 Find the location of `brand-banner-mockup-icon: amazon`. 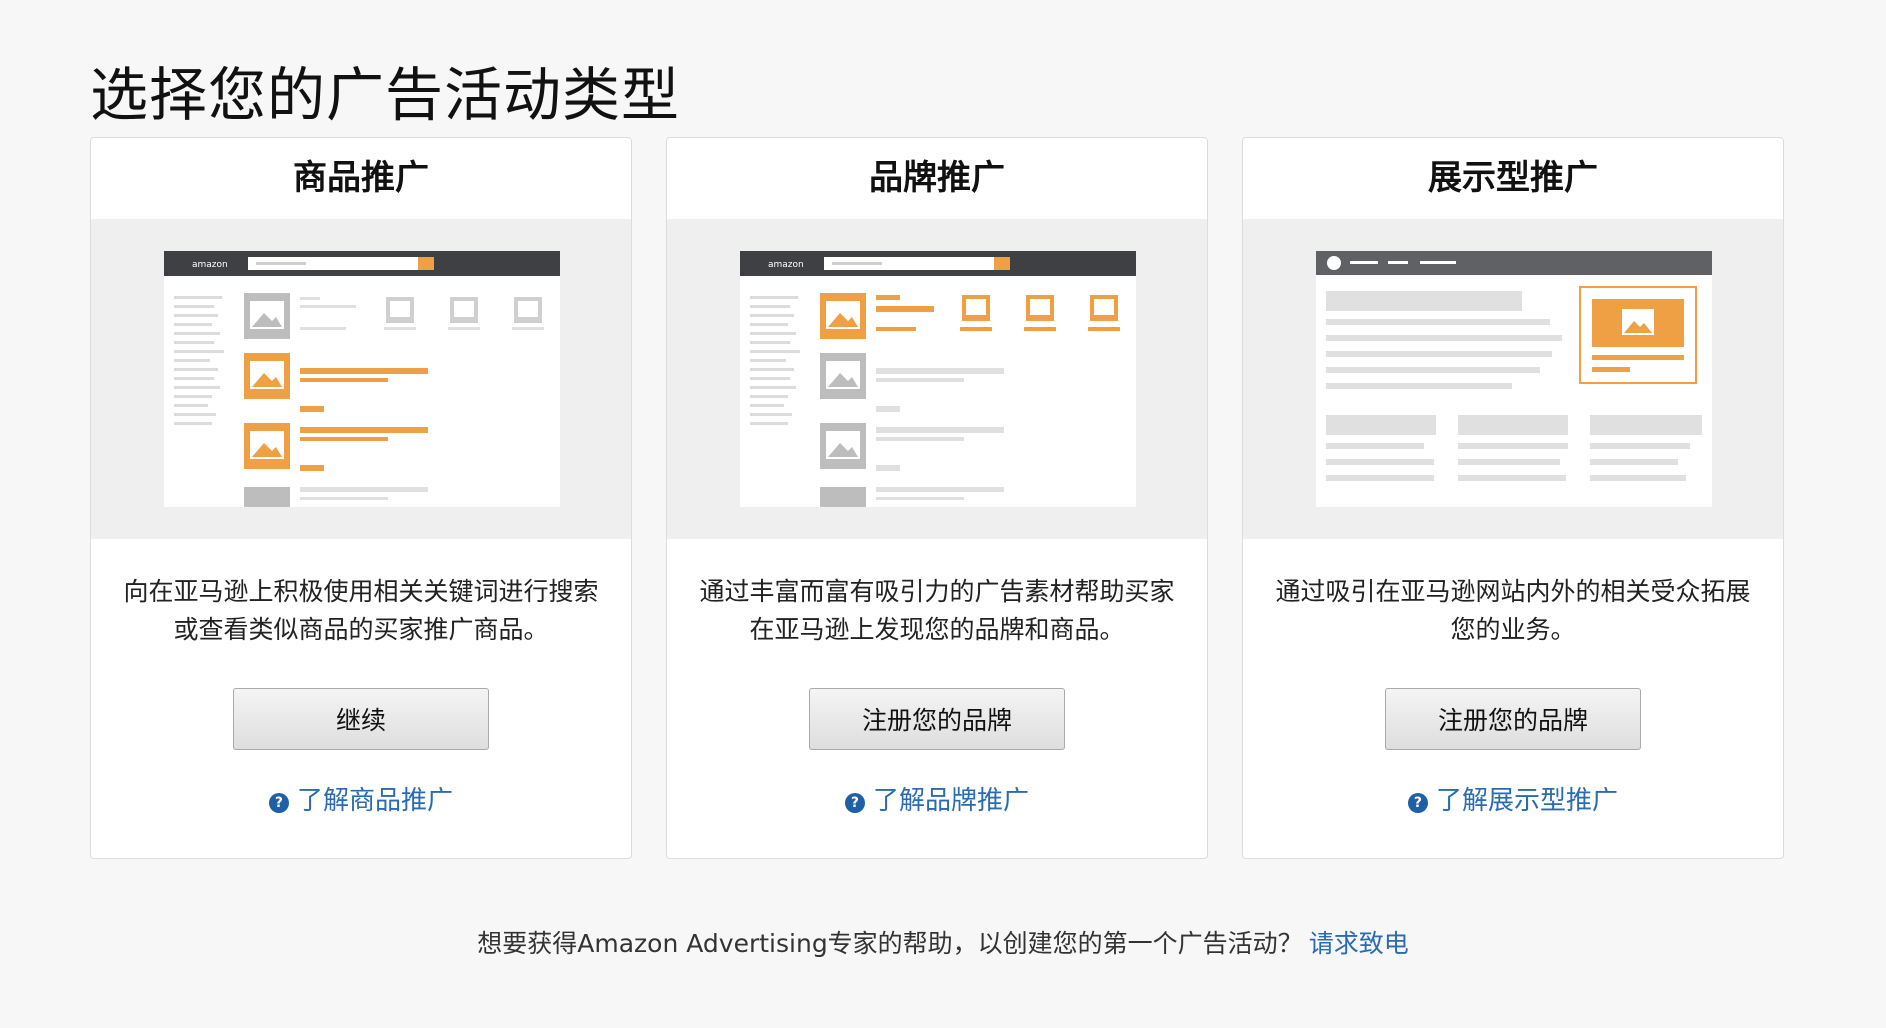

brand-banner-mockup-icon: amazon is located at coordinates (938, 379).